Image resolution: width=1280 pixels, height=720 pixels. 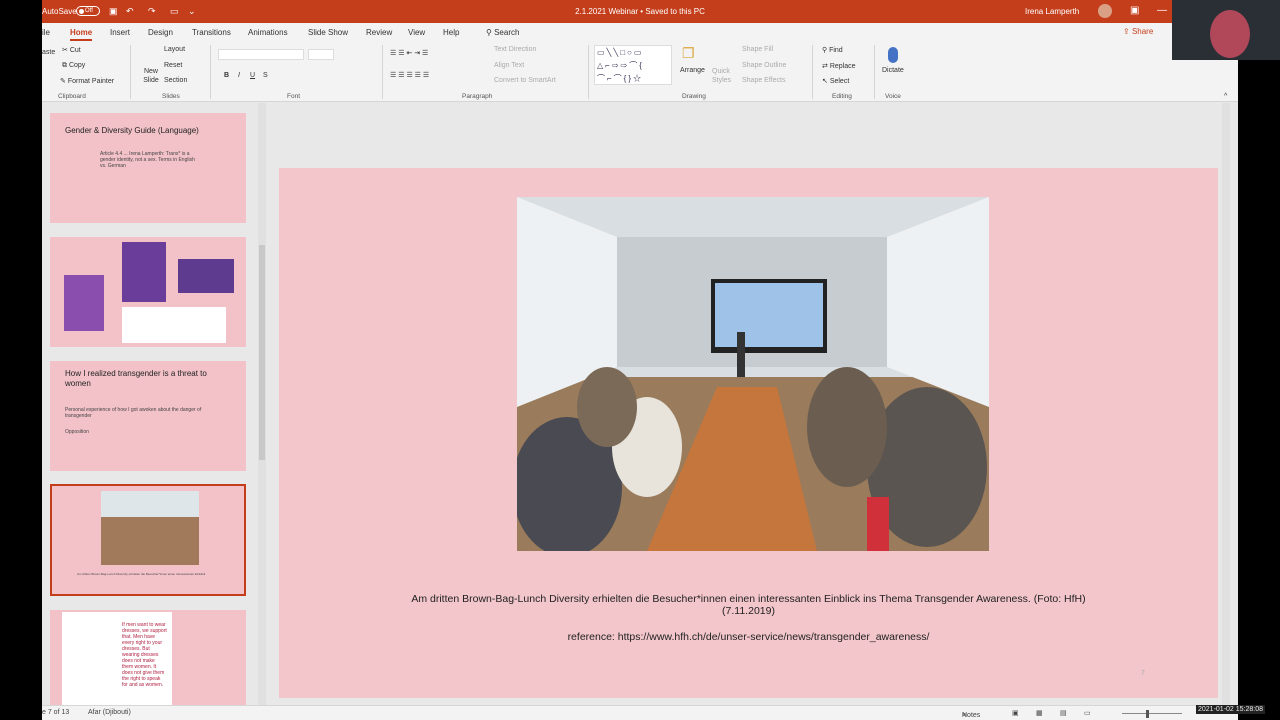 What do you see at coordinates (1039, 713) in the screenshot?
I see `slide-sorter-icon: ▦` at bounding box center [1039, 713].